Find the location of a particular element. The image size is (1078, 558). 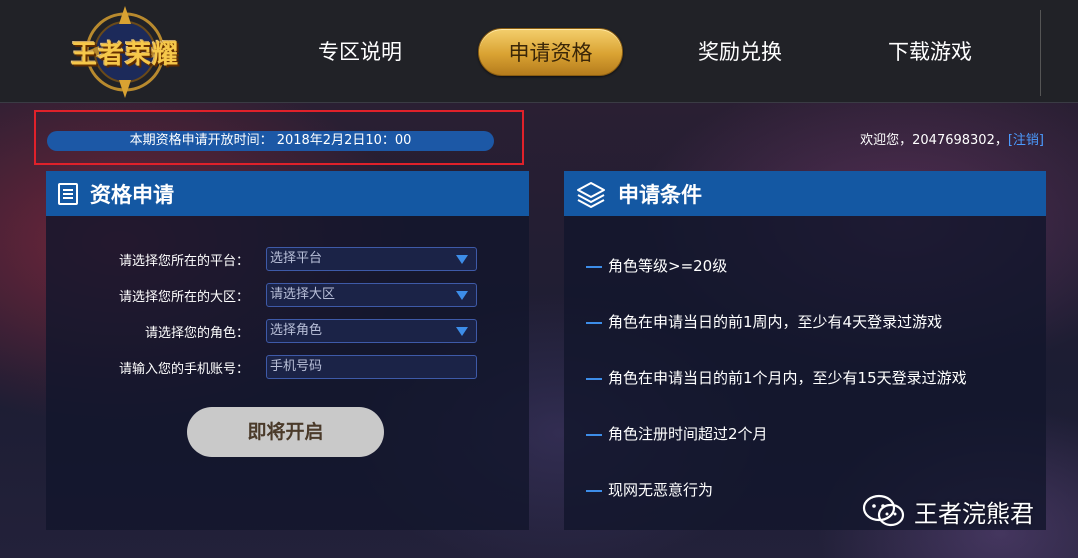

open-time-highlight: 本期资格申请开放时间： 2018年2月2日10：00 is located at coordinates (279, 137).